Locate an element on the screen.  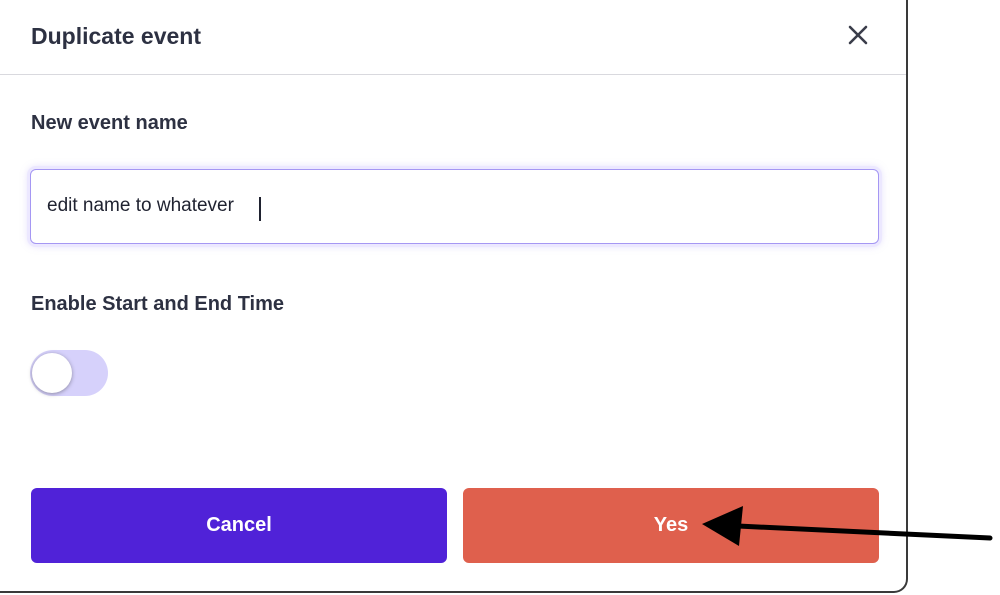
close-icon is located at coordinates (858, 35).